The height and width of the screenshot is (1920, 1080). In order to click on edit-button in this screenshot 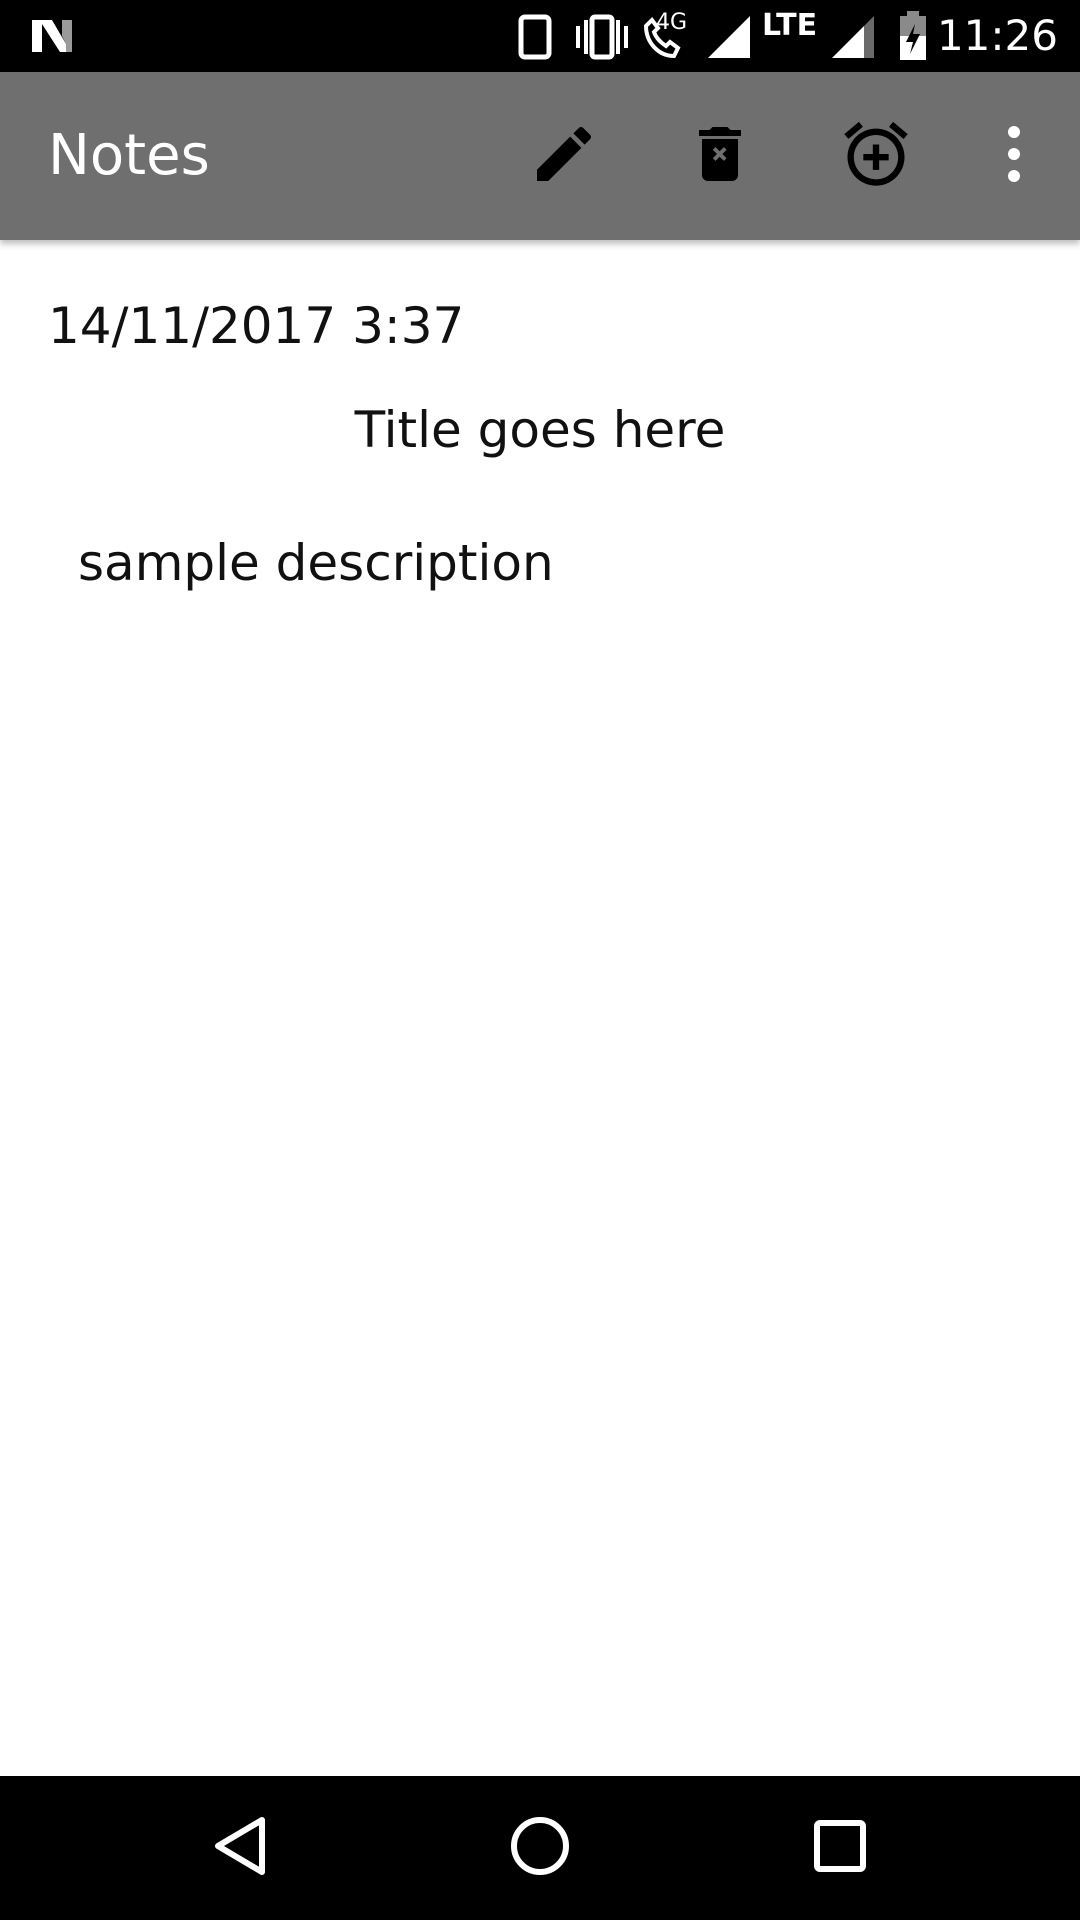, I will do `click(564, 156)`.